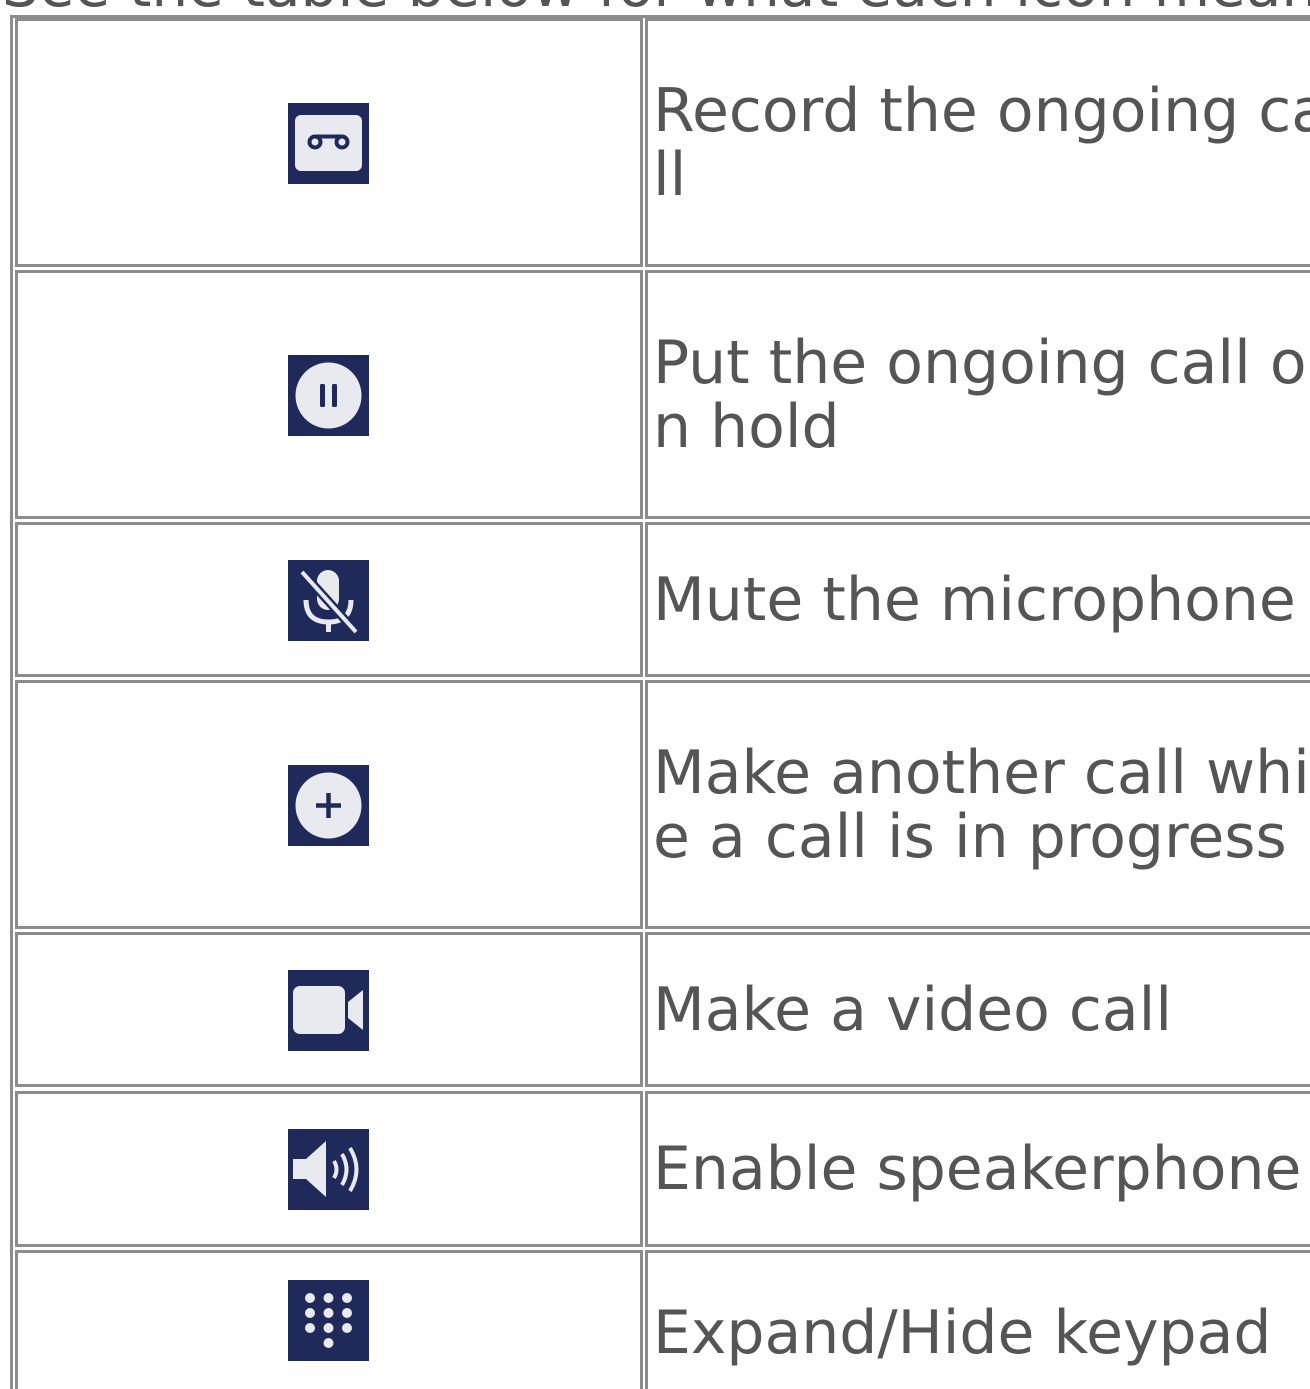 This screenshot has width=1310, height=1389. I want to click on description-cell-speakerphone: Enable speakerphone, so click(977, 1169).